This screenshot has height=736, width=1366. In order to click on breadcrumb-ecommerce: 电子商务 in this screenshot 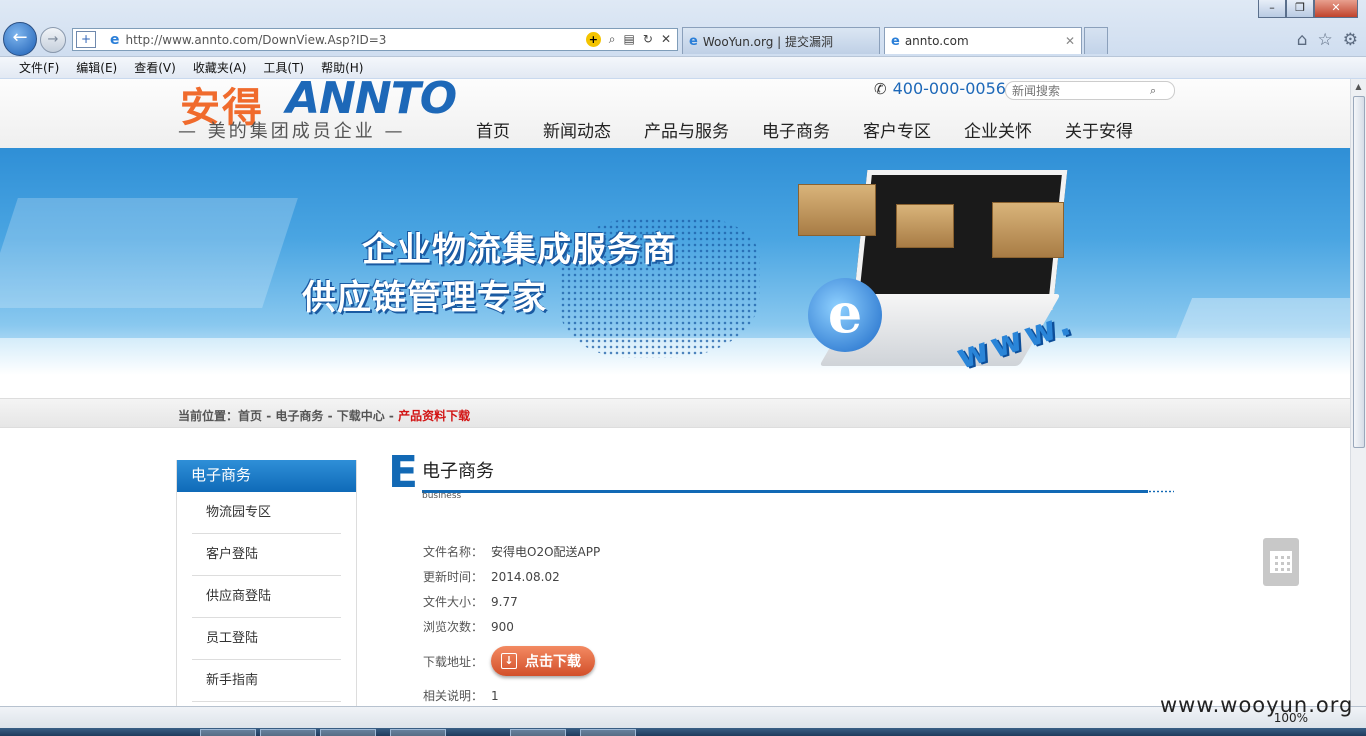, I will do `click(299, 416)`.